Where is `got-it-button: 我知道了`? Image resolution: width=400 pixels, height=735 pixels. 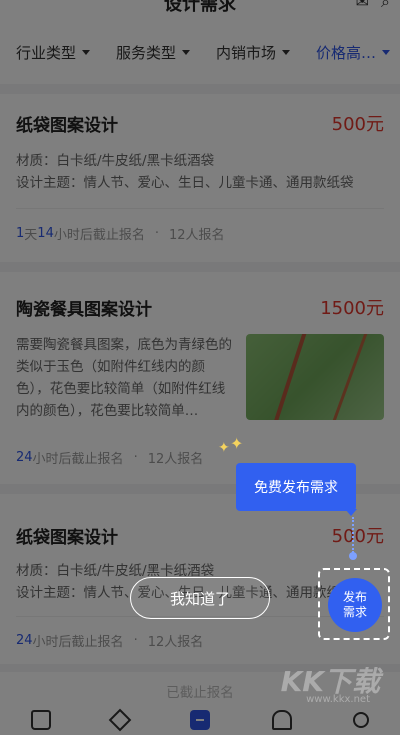
got-it-button: 我知道了 is located at coordinates (200, 598).